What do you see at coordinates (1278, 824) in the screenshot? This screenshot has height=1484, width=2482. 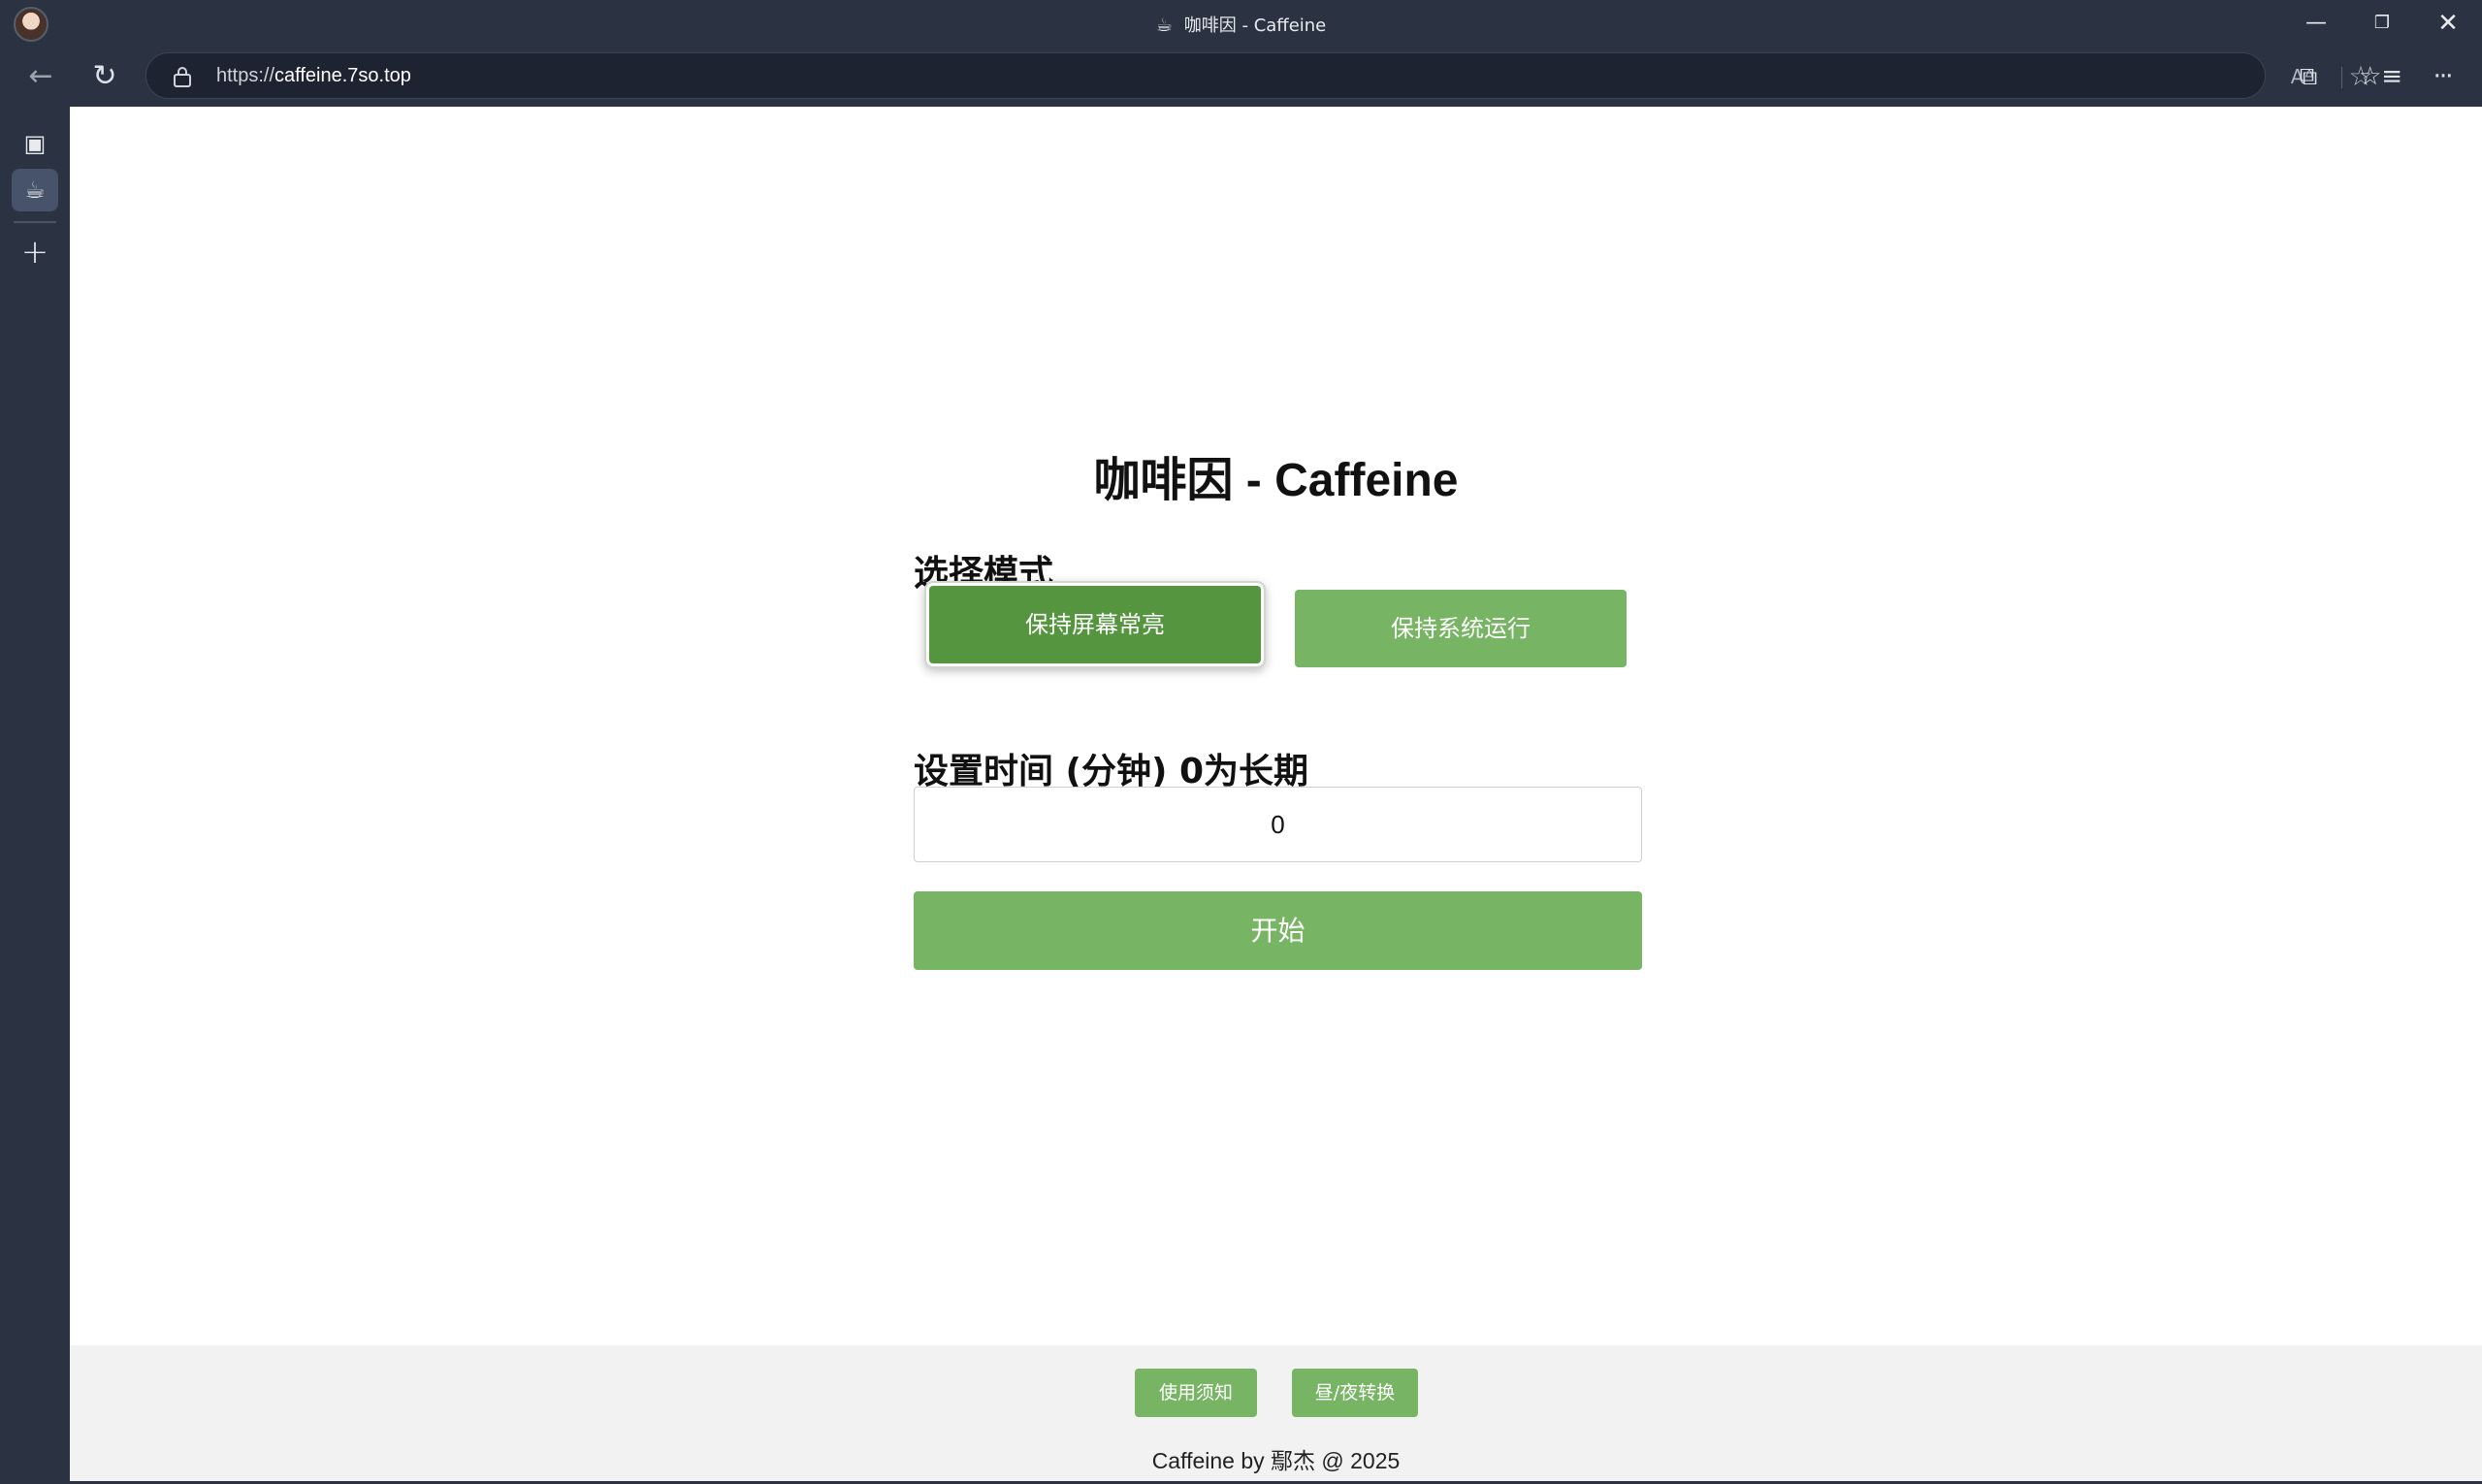 I see `minutes-input` at bounding box center [1278, 824].